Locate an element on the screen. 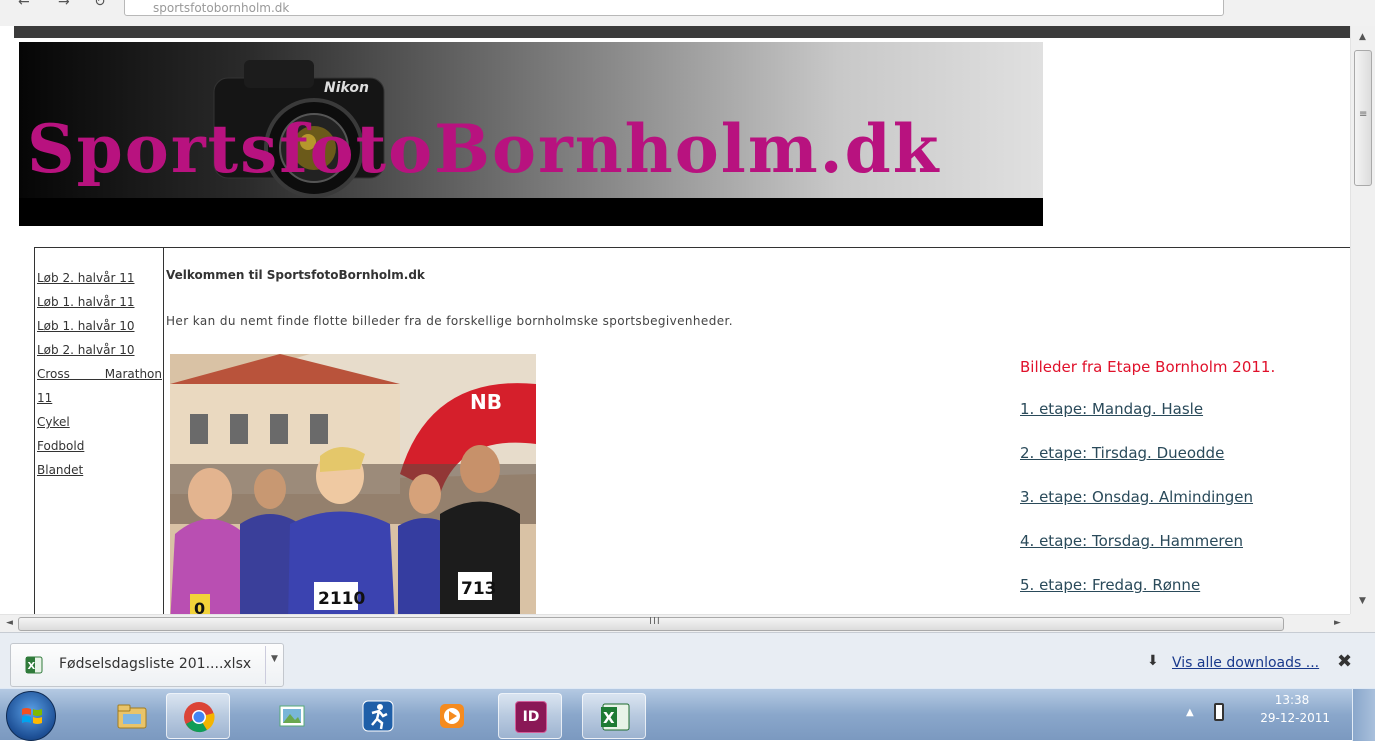 The image size is (1375, 741). folder-icon is located at coordinates (132, 716).